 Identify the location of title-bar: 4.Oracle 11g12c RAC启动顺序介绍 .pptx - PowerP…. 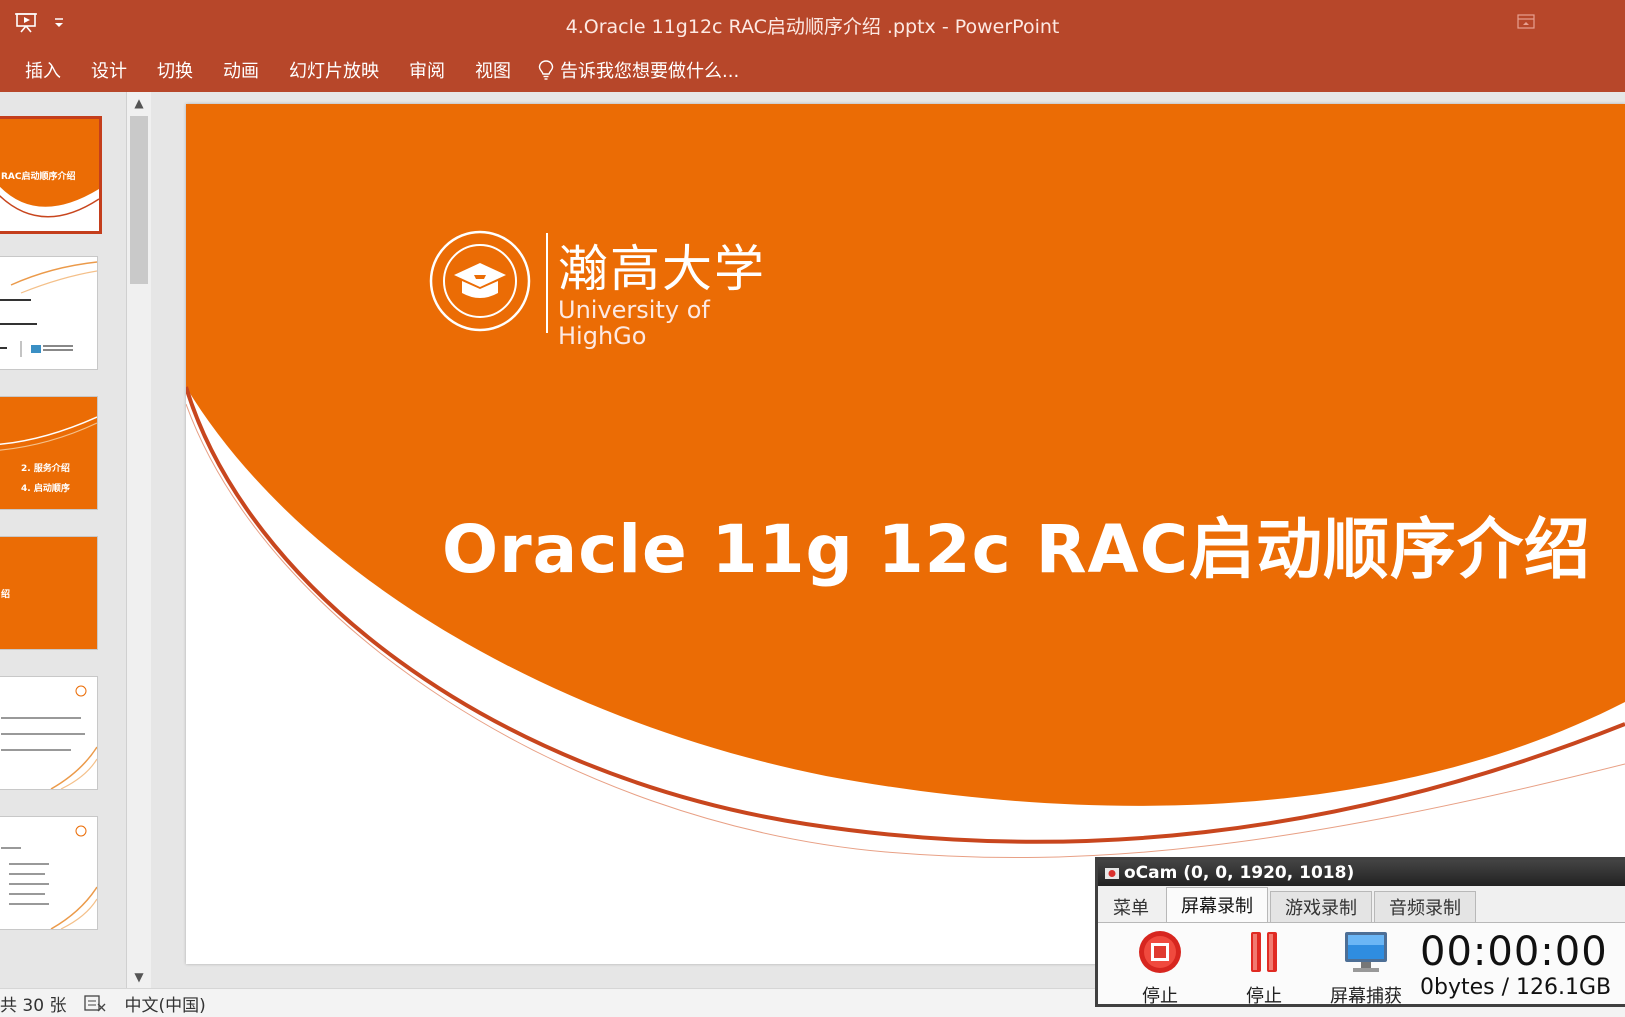
(812, 24).